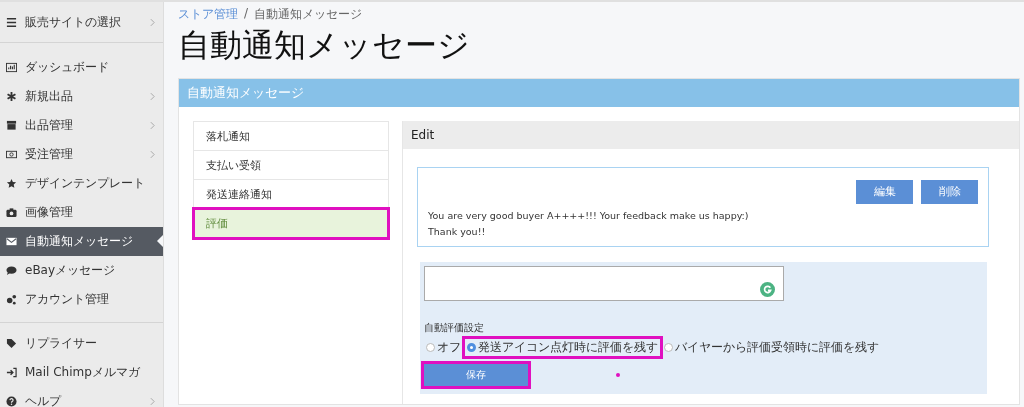 The width and height of the screenshot is (1024, 407). What do you see at coordinates (81, 154) in the screenshot?
I see `sidebar-item: 受注管理` at bounding box center [81, 154].